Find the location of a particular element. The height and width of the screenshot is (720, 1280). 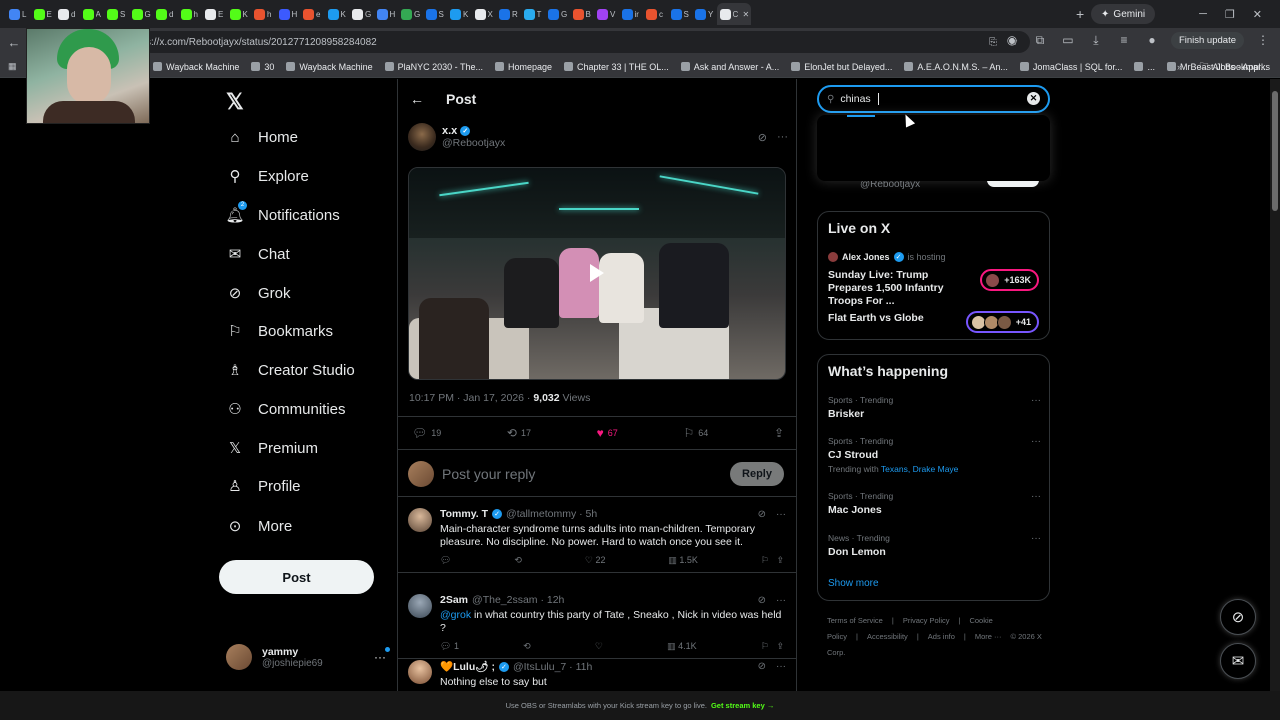

share-action: ⇪ is located at coordinates (779, 433).